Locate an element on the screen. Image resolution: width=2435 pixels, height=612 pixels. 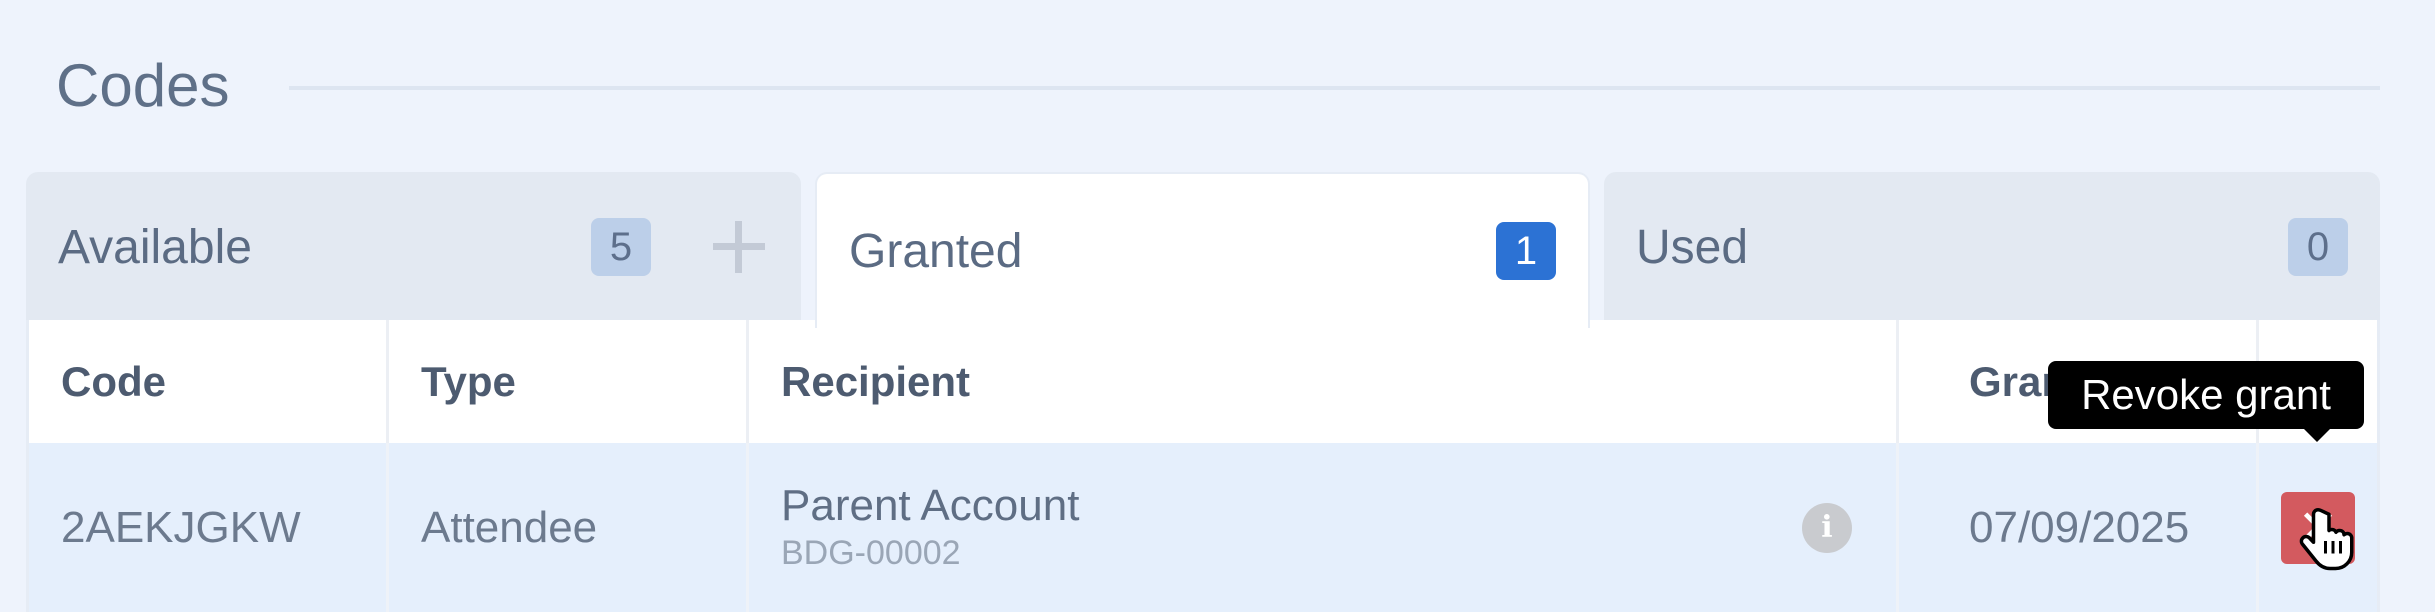
column-header-code-label: Code is located at coordinates (113, 381).